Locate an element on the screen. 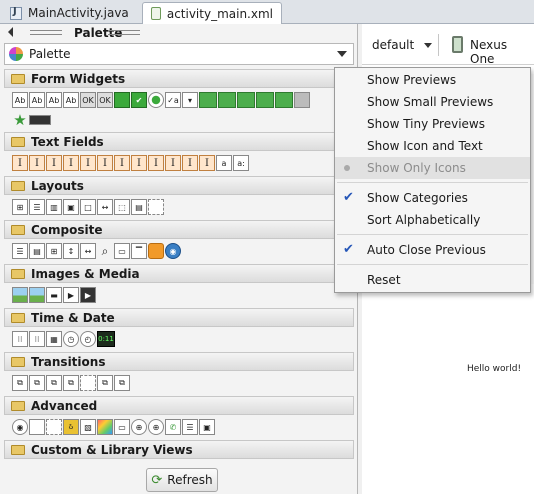 The width and height of the screenshot is (534, 494). theme-dropdown: default is located at coordinates (393, 45).